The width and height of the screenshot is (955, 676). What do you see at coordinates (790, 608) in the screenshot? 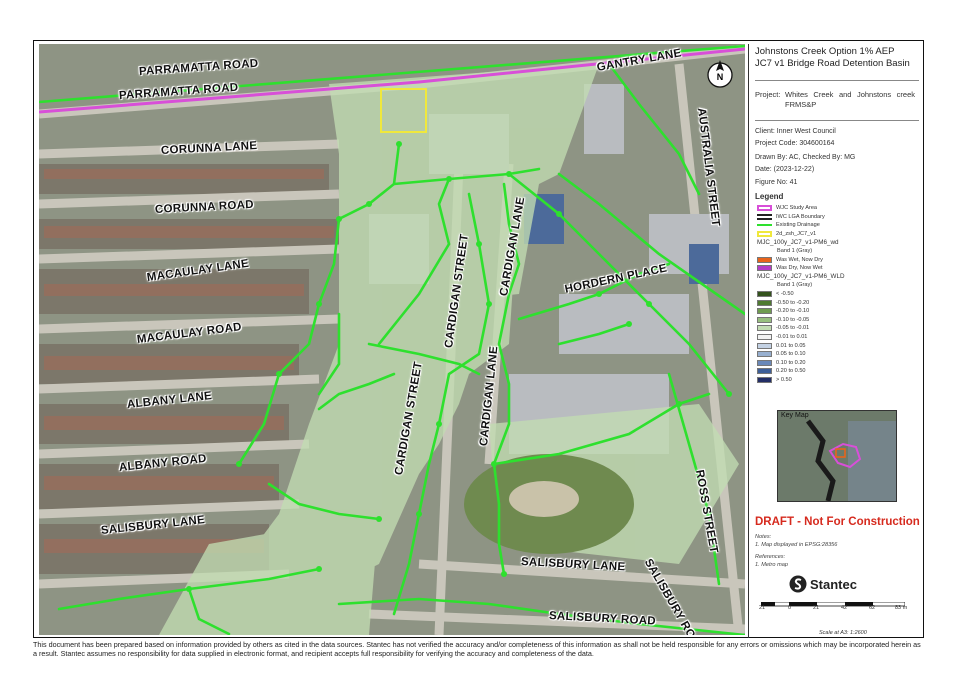
I see `scale-tick: 0` at bounding box center [790, 608].